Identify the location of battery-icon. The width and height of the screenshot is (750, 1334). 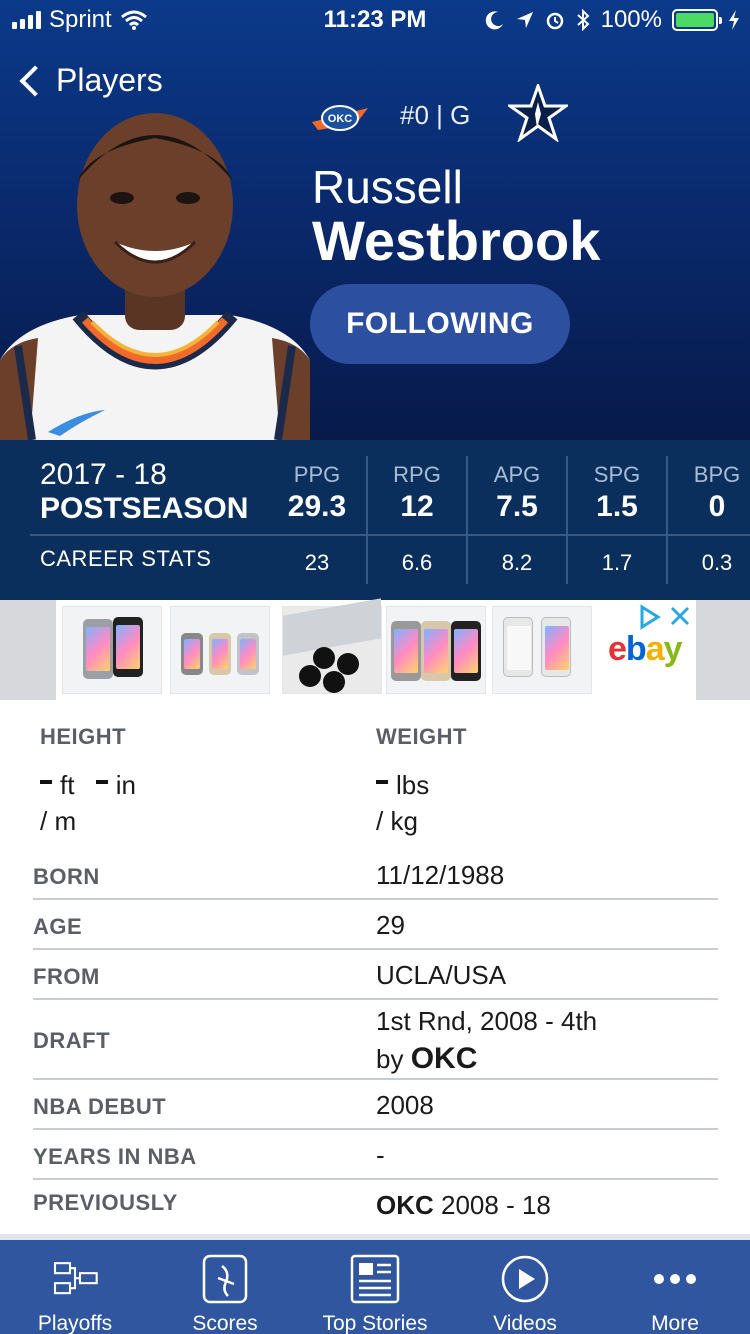
(697, 20).